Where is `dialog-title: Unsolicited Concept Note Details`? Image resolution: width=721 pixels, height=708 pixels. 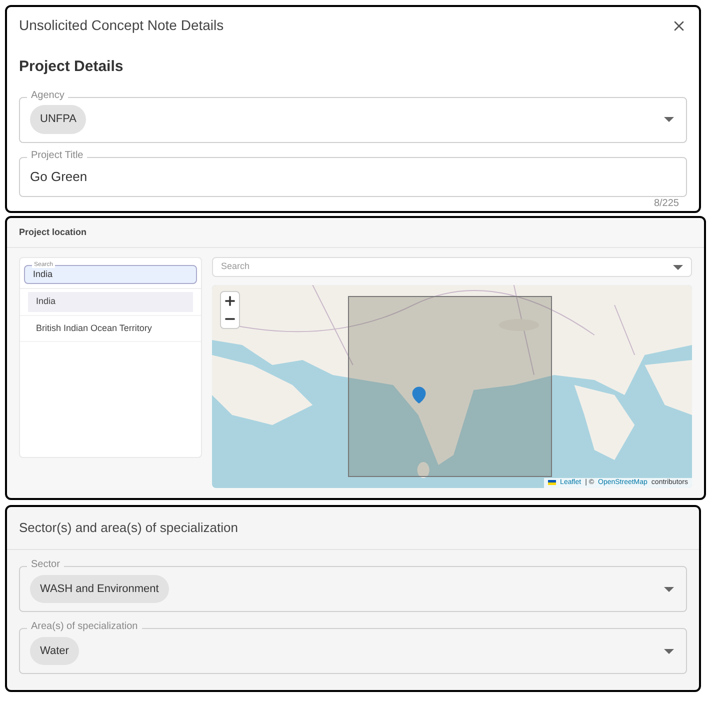
dialog-title: Unsolicited Concept Note Details is located at coordinates (121, 25).